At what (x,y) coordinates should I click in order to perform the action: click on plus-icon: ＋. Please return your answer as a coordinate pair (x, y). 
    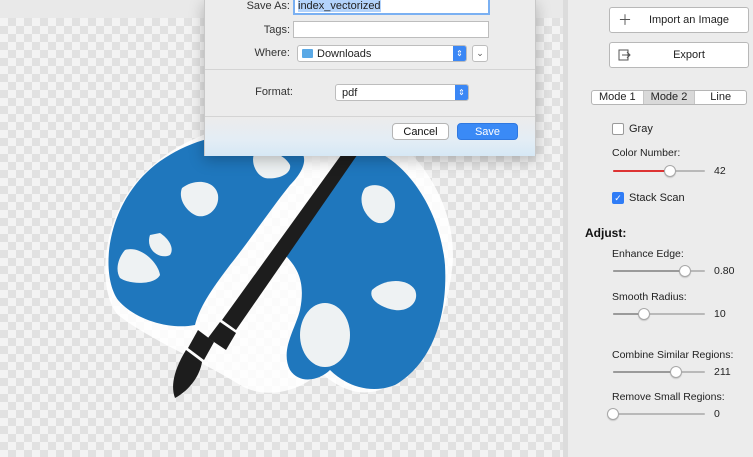
    Looking at the image, I should click on (625, 20).